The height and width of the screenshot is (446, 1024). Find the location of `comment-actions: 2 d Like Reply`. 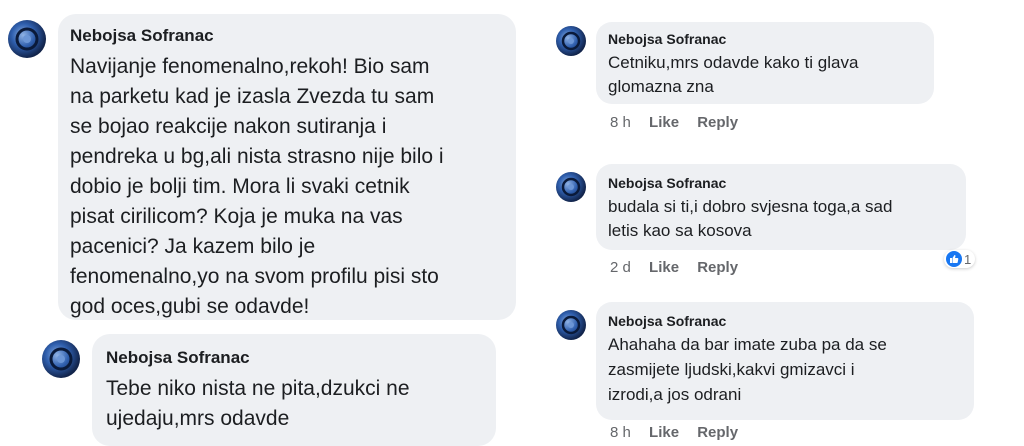

comment-actions: 2 d Like Reply is located at coordinates (681, 267).